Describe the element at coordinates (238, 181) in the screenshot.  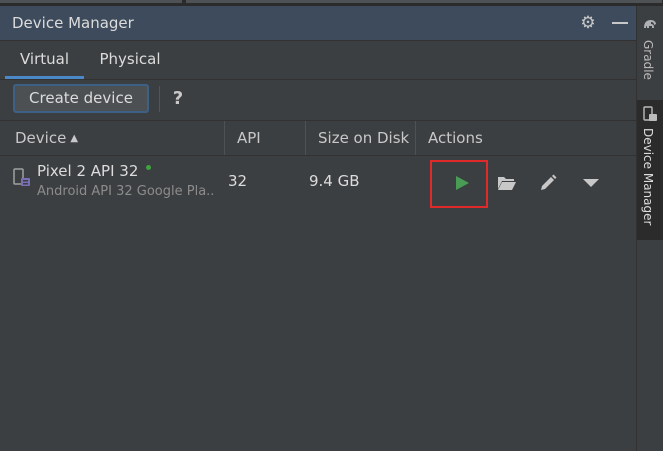
I see `device-api: 32` at that location.